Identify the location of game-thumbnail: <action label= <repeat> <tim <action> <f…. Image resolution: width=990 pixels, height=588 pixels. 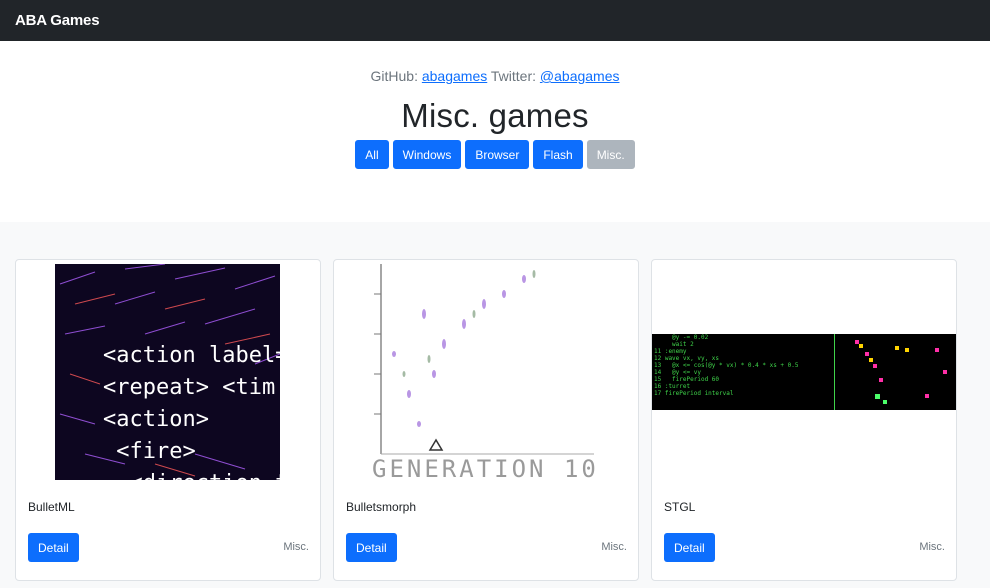
(168, 372).